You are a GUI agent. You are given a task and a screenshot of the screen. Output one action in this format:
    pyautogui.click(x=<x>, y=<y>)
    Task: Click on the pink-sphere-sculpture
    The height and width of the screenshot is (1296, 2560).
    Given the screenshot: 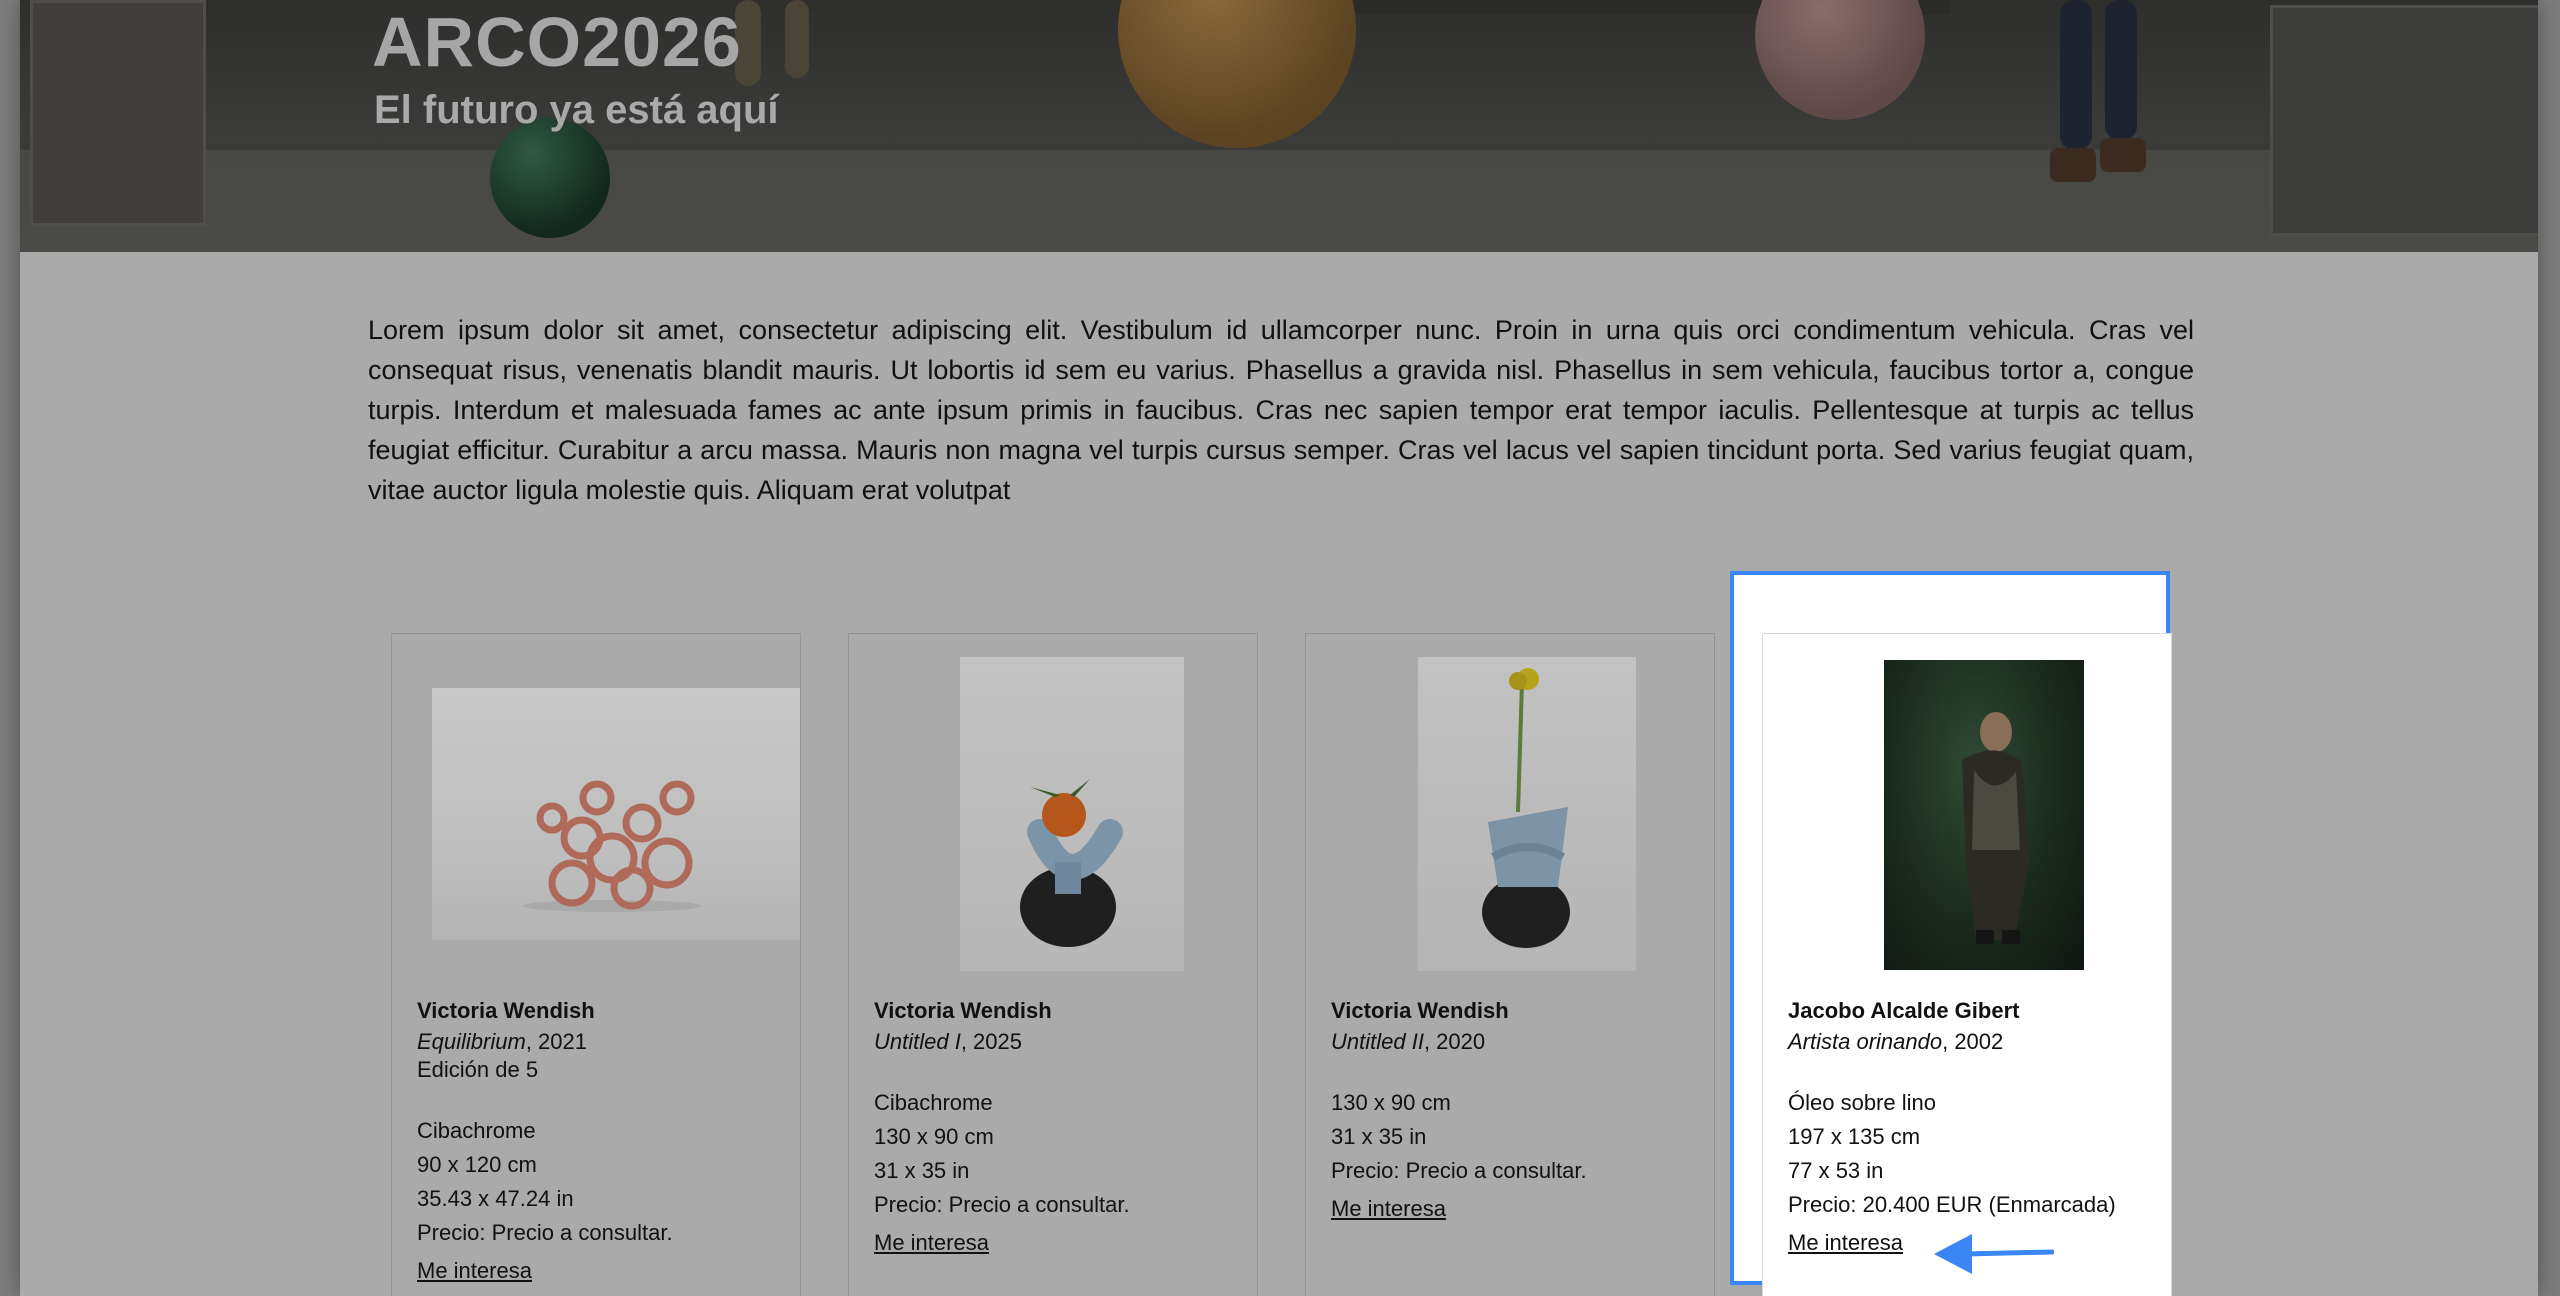 What is the action you would take?
    pyautogui.click(x=1840, y=60)
    